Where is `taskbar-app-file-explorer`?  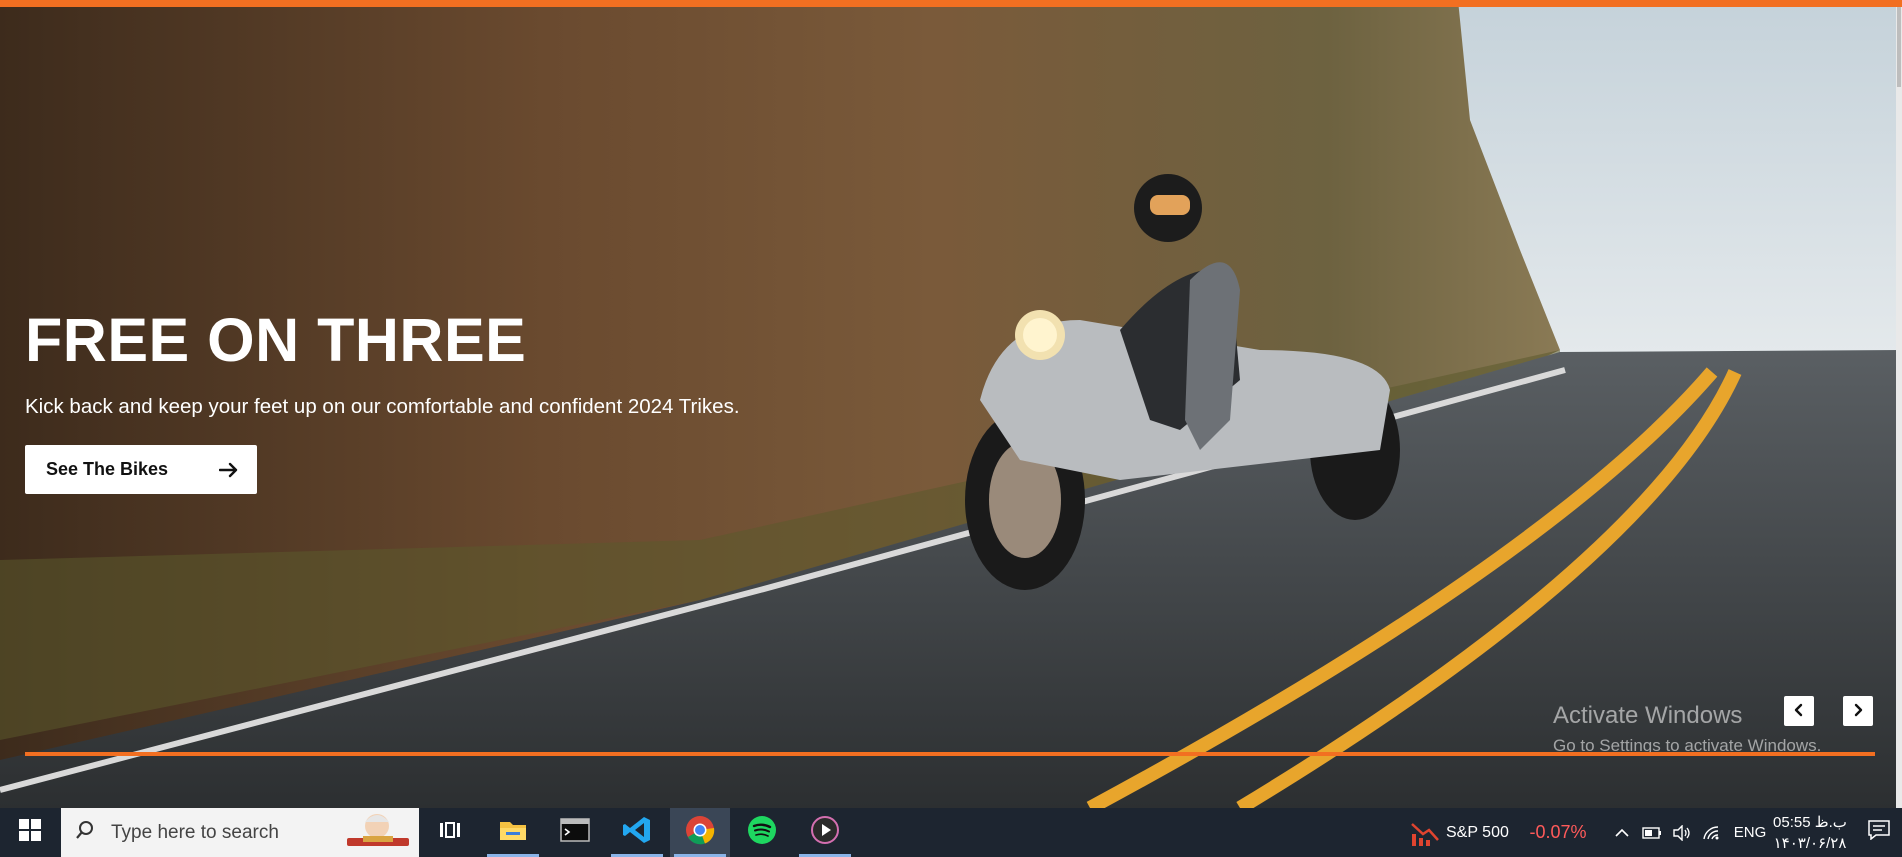
taskbar-app-file-explorer is located at coordinates (513, 832).